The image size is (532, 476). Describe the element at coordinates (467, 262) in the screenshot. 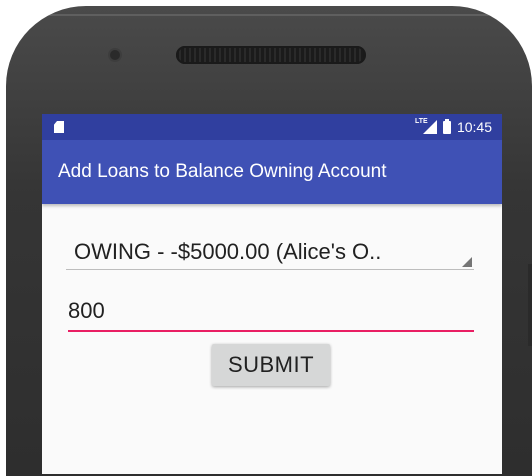

I see `spinner-dropdown-icon` at that location.